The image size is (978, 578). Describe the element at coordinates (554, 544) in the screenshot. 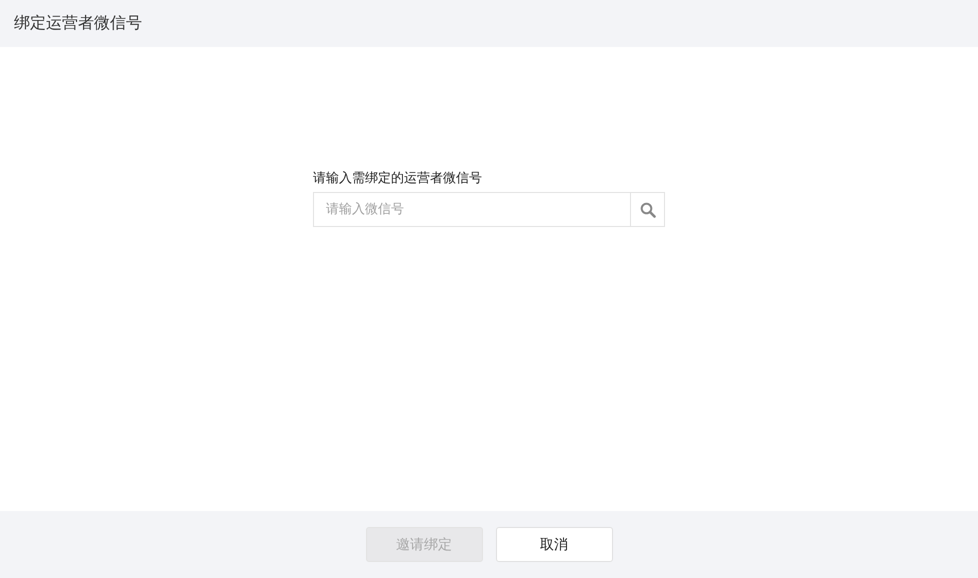

I see `cancel-button: 取消` at that location.